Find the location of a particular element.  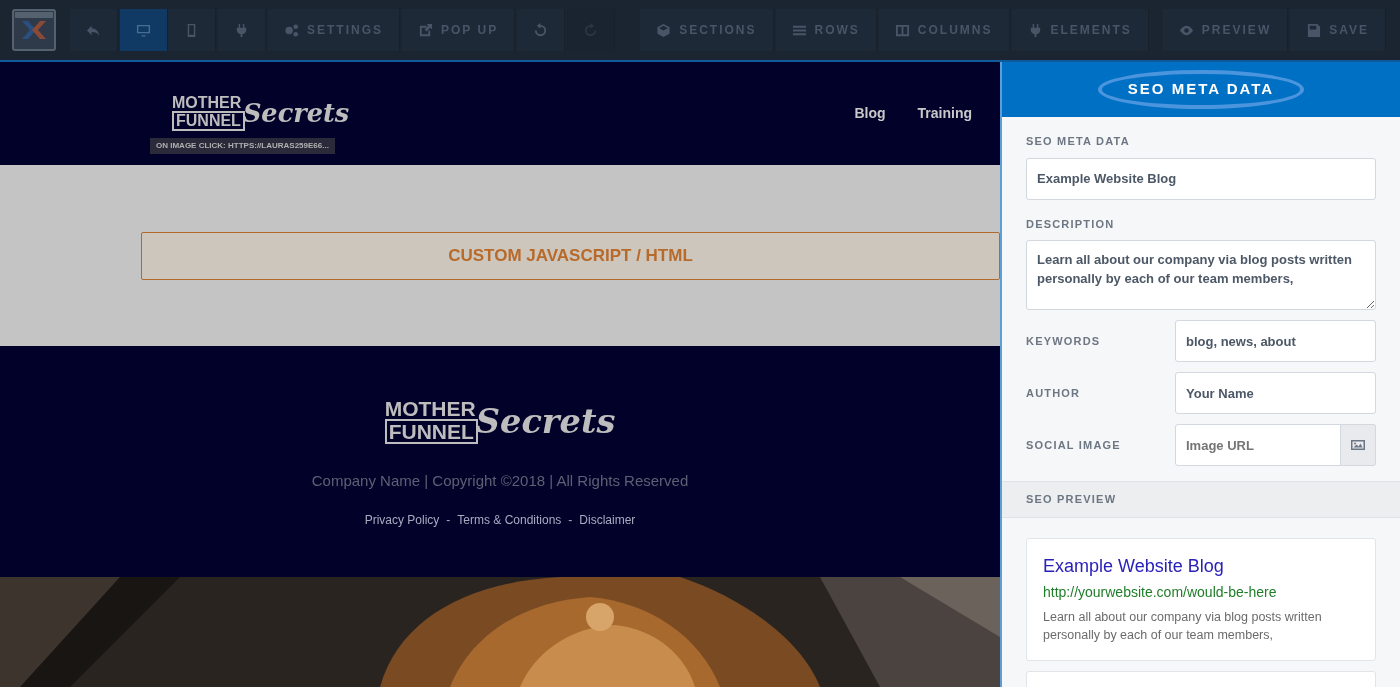

columns-icon is located at coordinates (902, 30).